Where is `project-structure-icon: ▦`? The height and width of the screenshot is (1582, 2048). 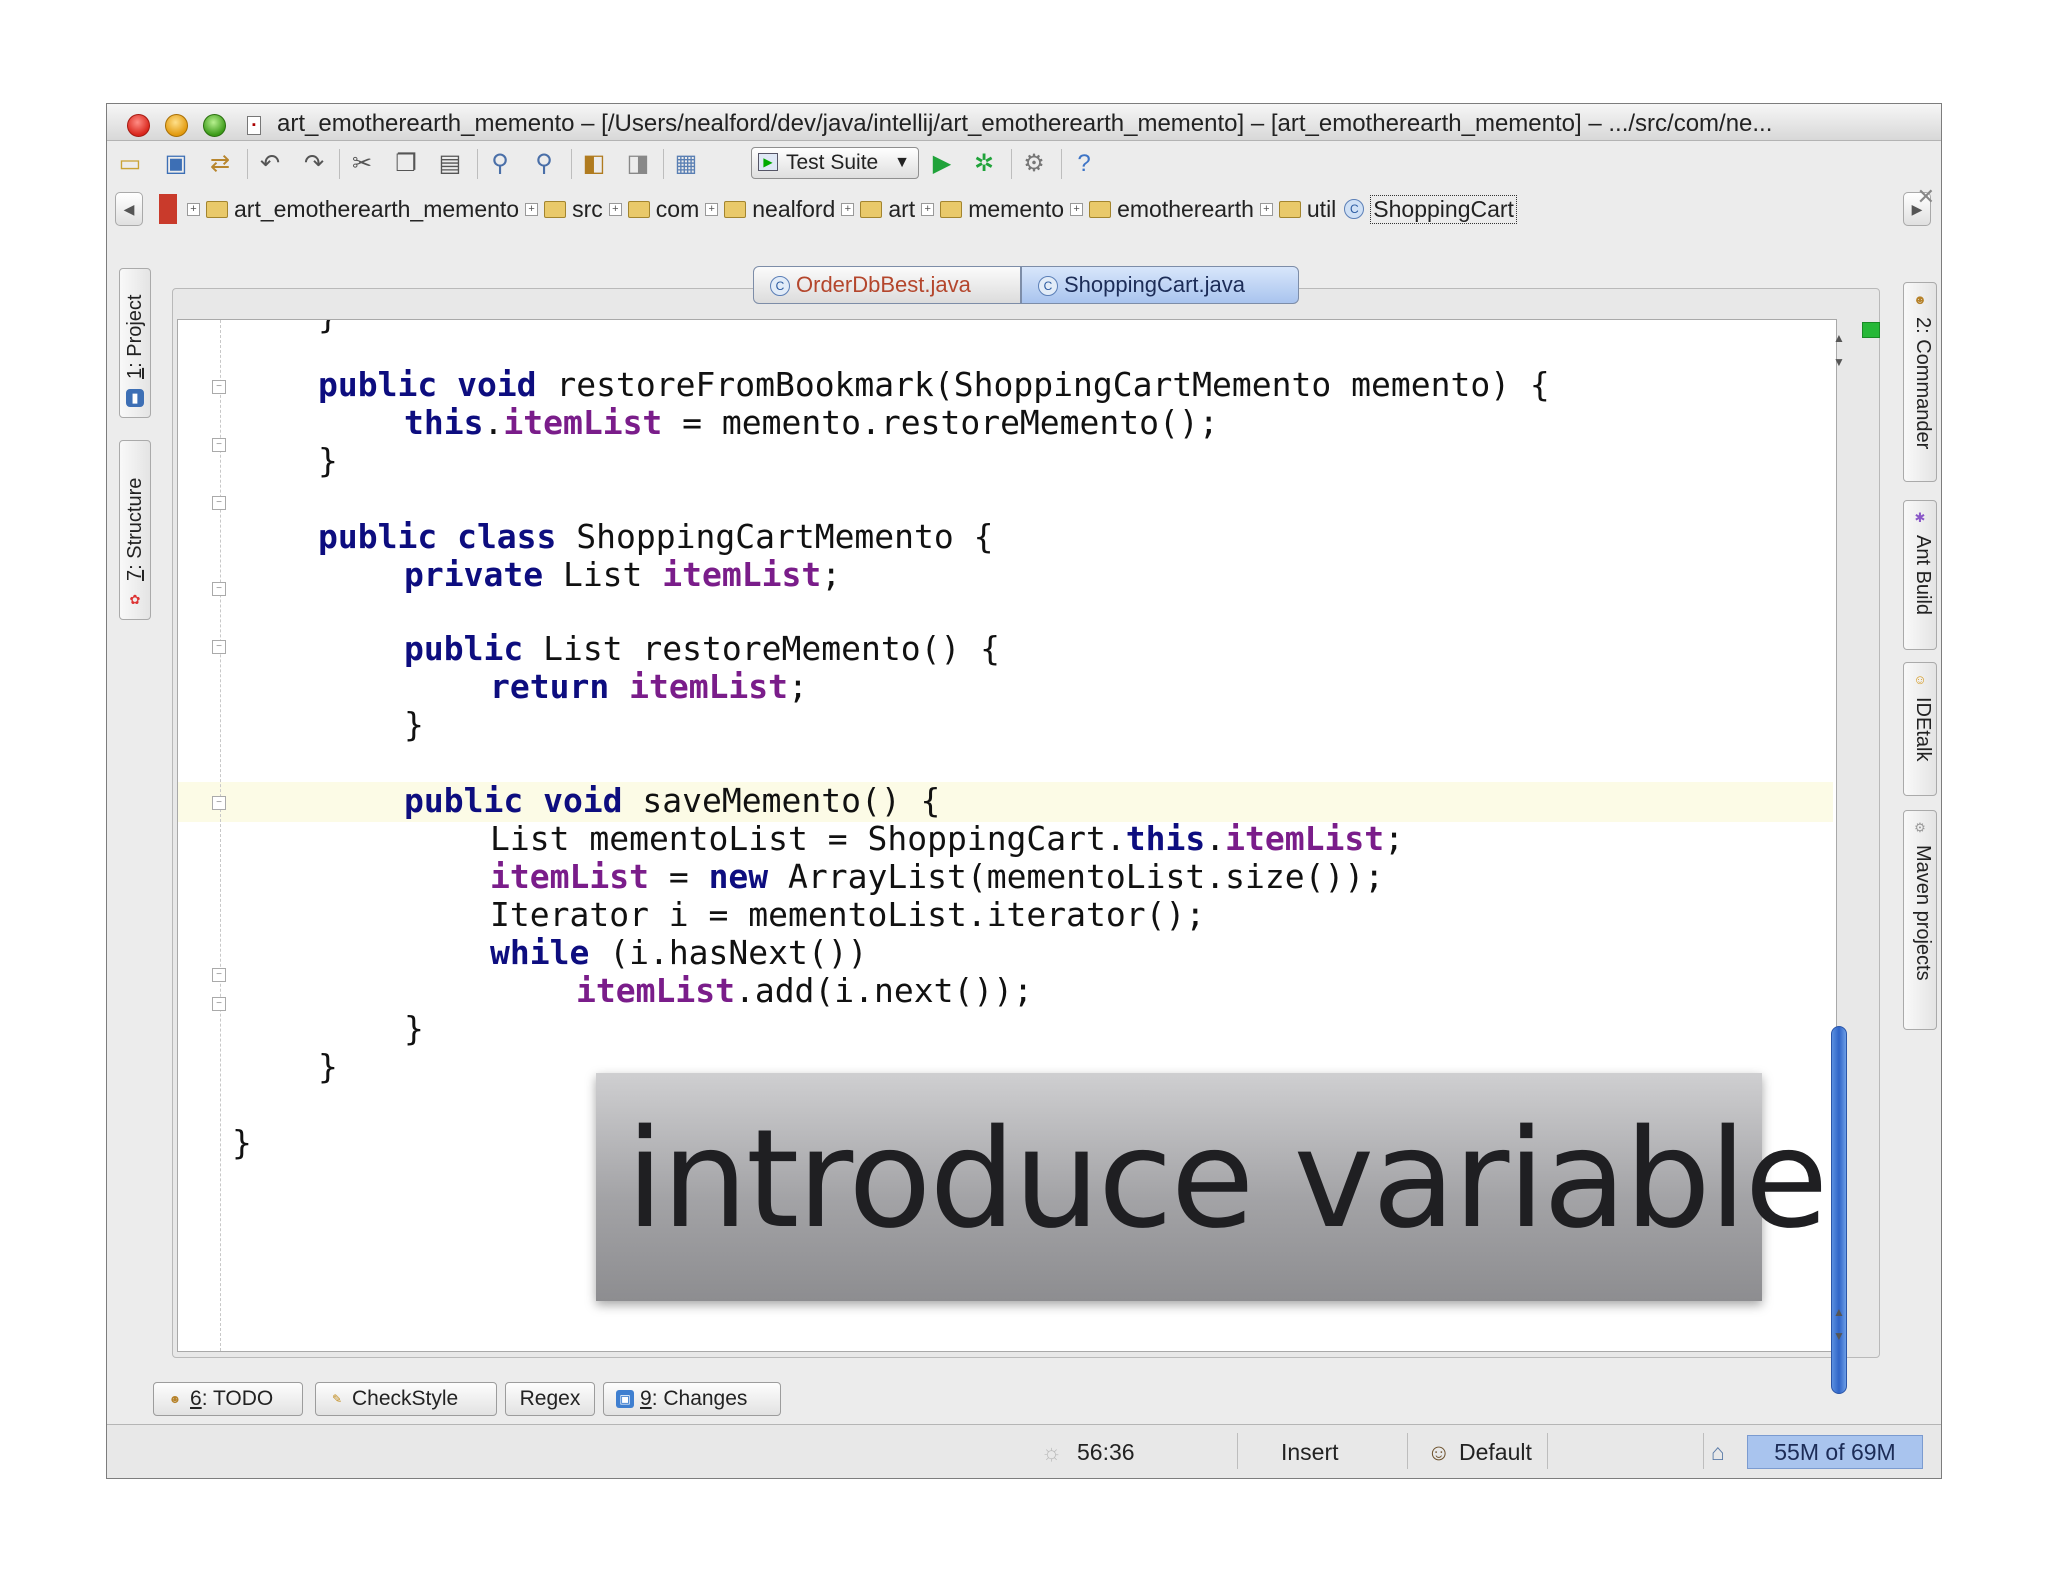 project-structure-icon: ▦ is located at coordinates (686, 164).